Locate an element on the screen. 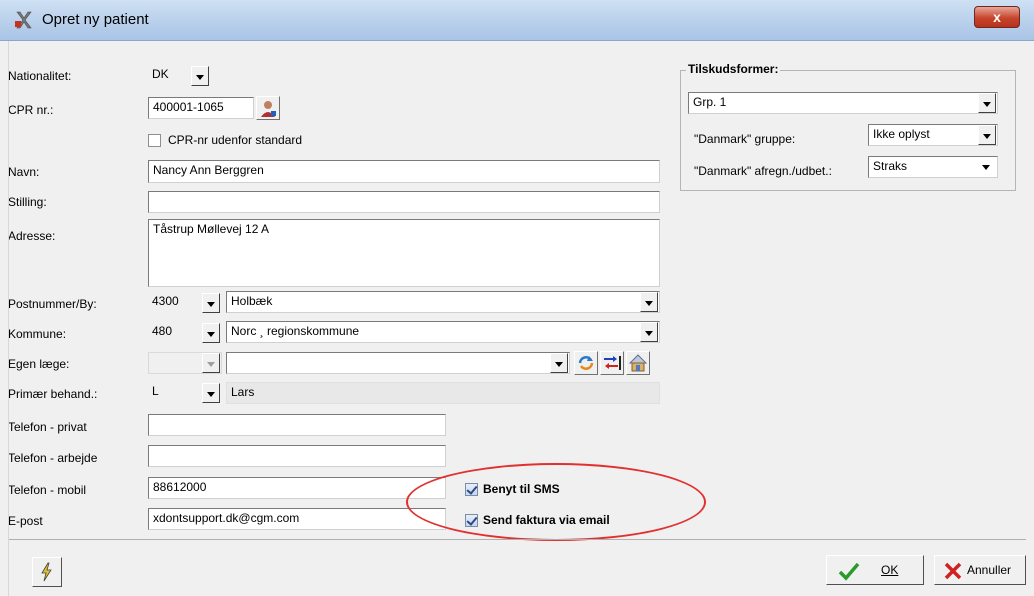  primaer-label: Primær behand.: is located at coordinates (53, 394).